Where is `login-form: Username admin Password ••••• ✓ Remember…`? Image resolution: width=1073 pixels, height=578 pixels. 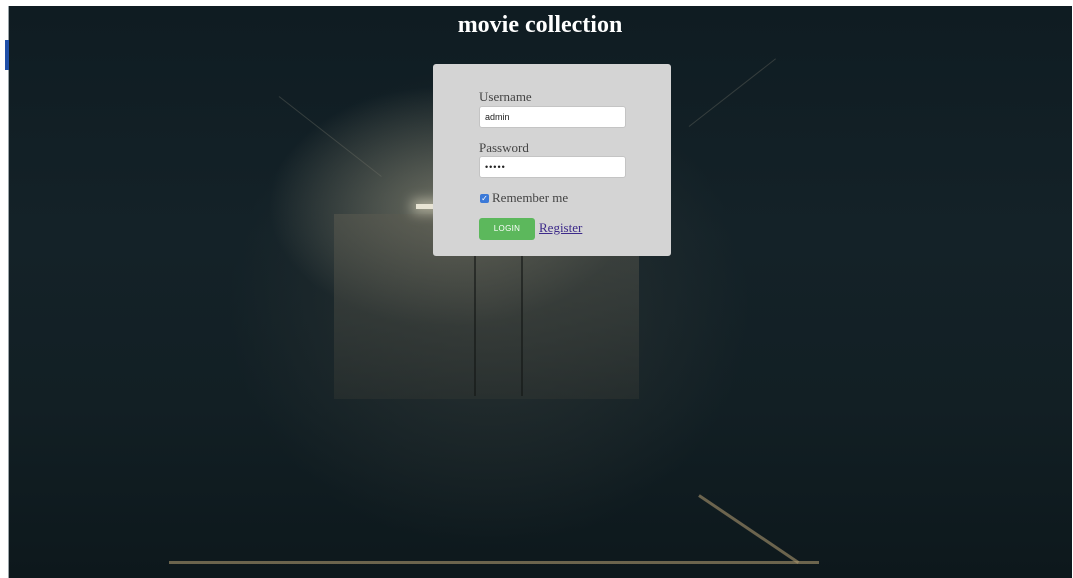 login-form: Username admin Password ••••• ✓ Remember… is located at coordinates (552, 160).